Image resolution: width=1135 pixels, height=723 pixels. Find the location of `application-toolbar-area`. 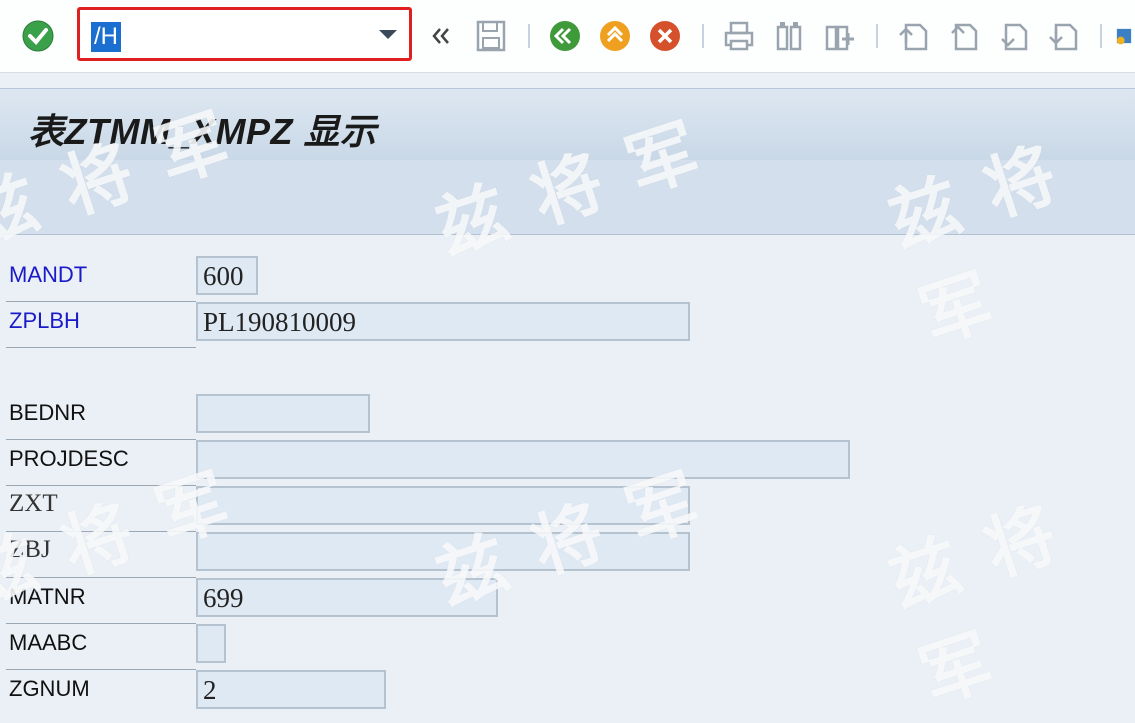

application-toolbar-area is located at coordinates (567, 197).